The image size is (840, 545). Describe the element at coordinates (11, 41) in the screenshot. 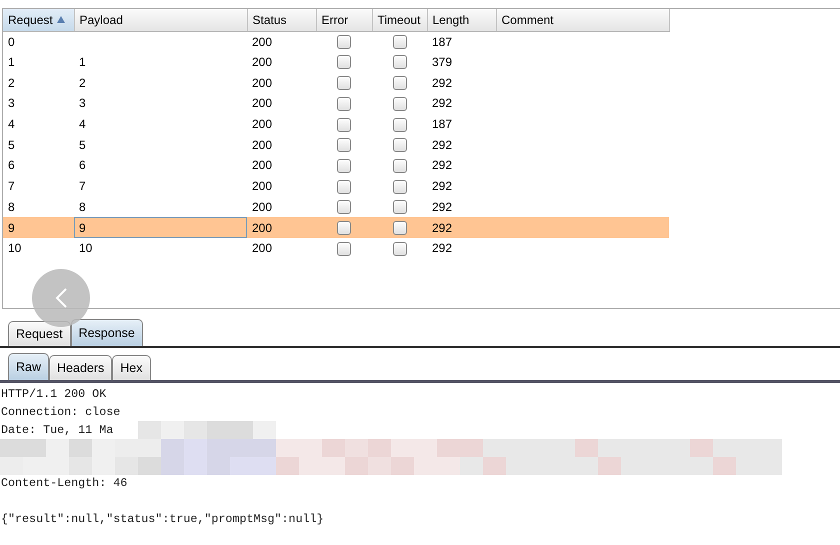

I see `table-cell: 0` at that location.